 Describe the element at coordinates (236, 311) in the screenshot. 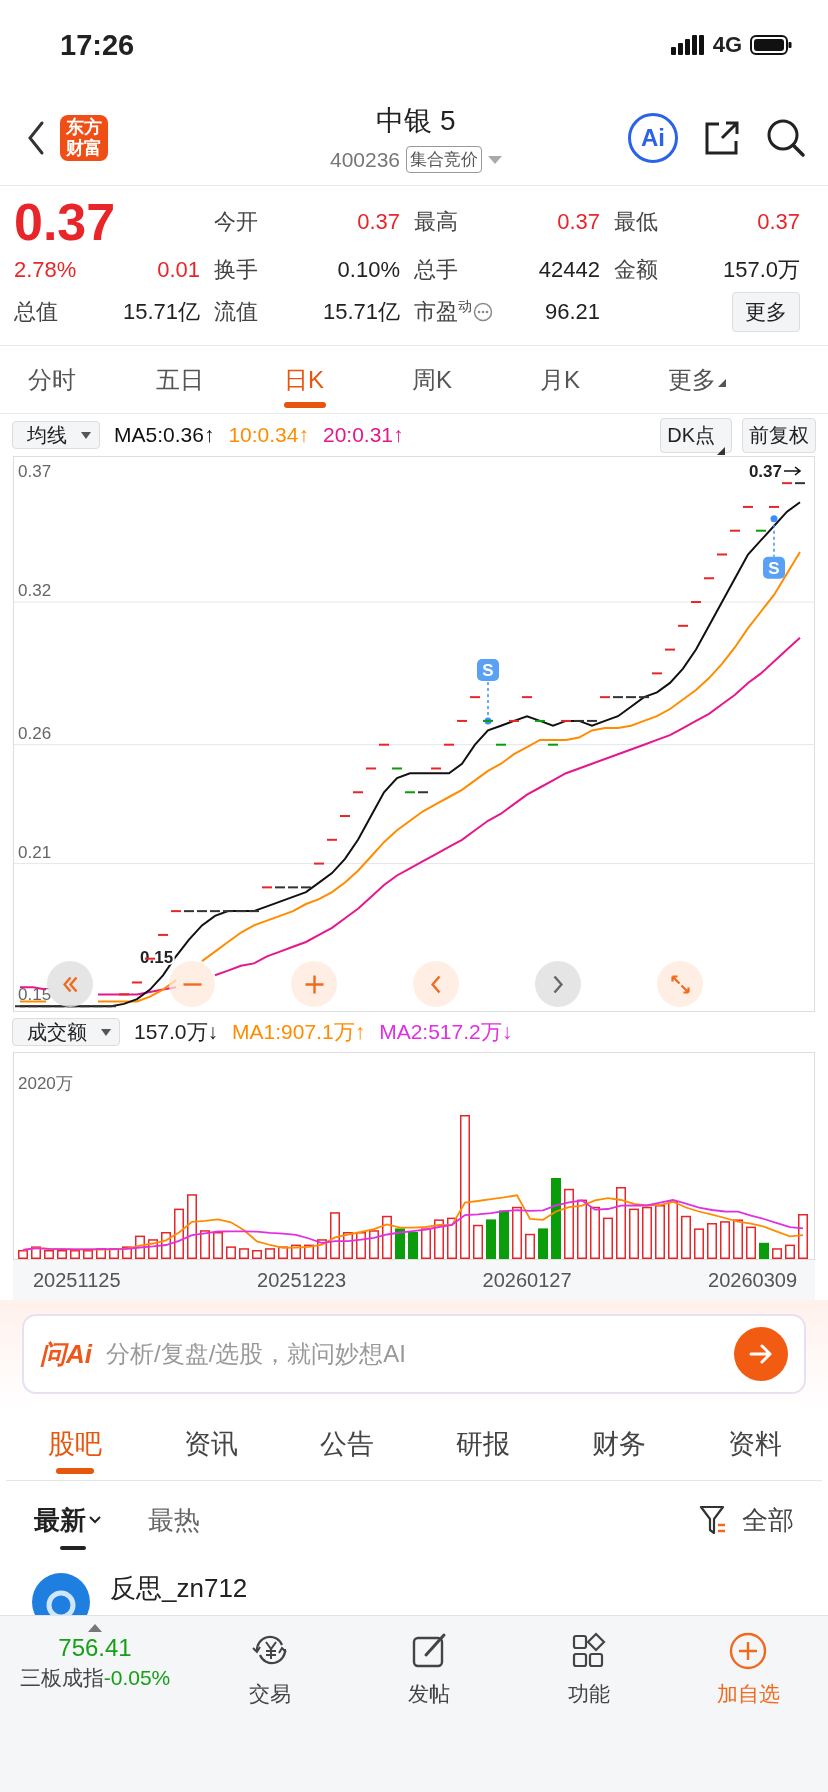

I see `stat-label: 流值` at that location.